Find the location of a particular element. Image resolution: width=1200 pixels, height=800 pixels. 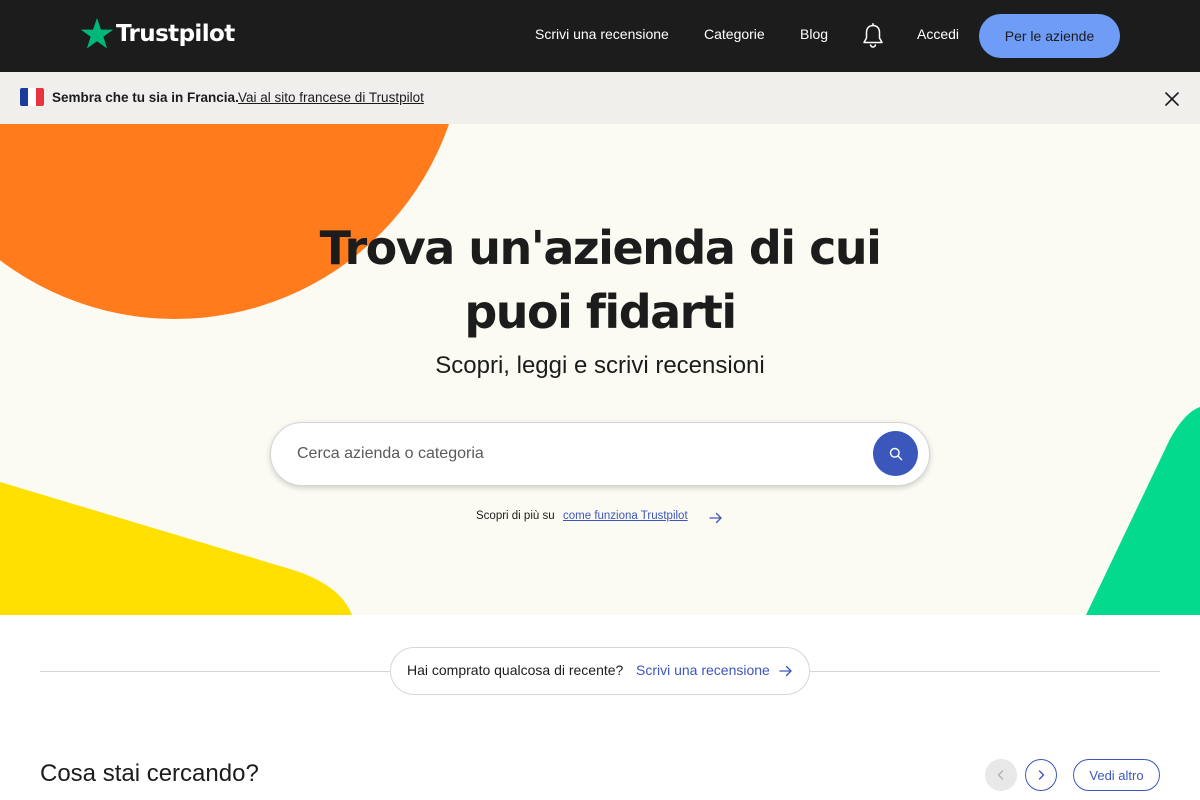

for-business-button: Per le aziende is located at coordinates (1049, 36).